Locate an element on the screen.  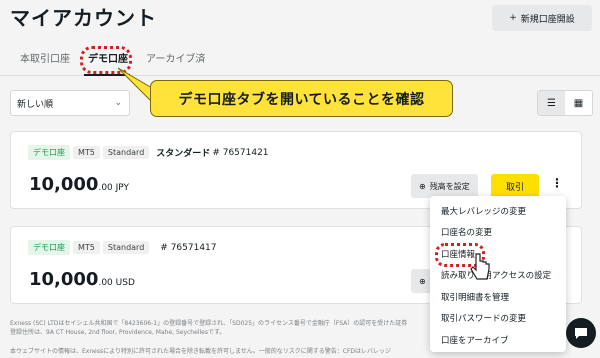
grid-view-icon: ▦ is located at coordinates (578, 103).